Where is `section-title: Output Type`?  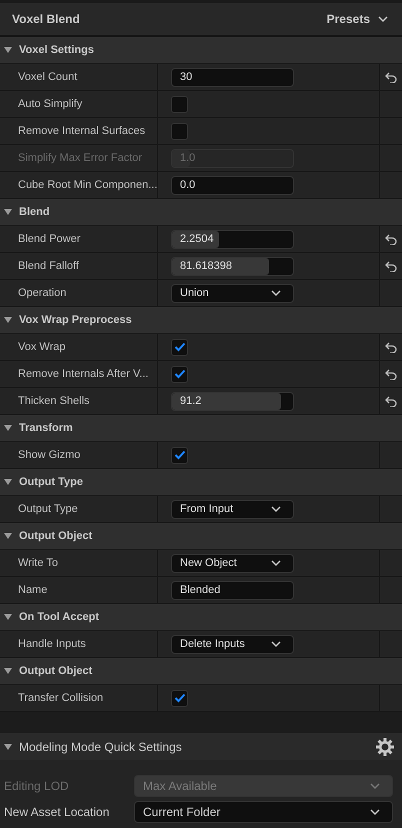 section-title: Output Type is located at coordinates (51, 482).